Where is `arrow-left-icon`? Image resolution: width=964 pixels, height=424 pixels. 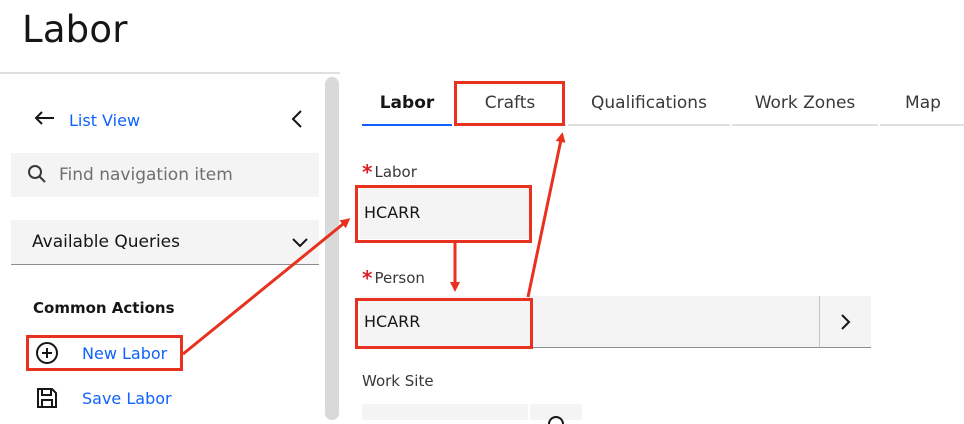 arrow-left-icon is located at coordinates (51, 120).